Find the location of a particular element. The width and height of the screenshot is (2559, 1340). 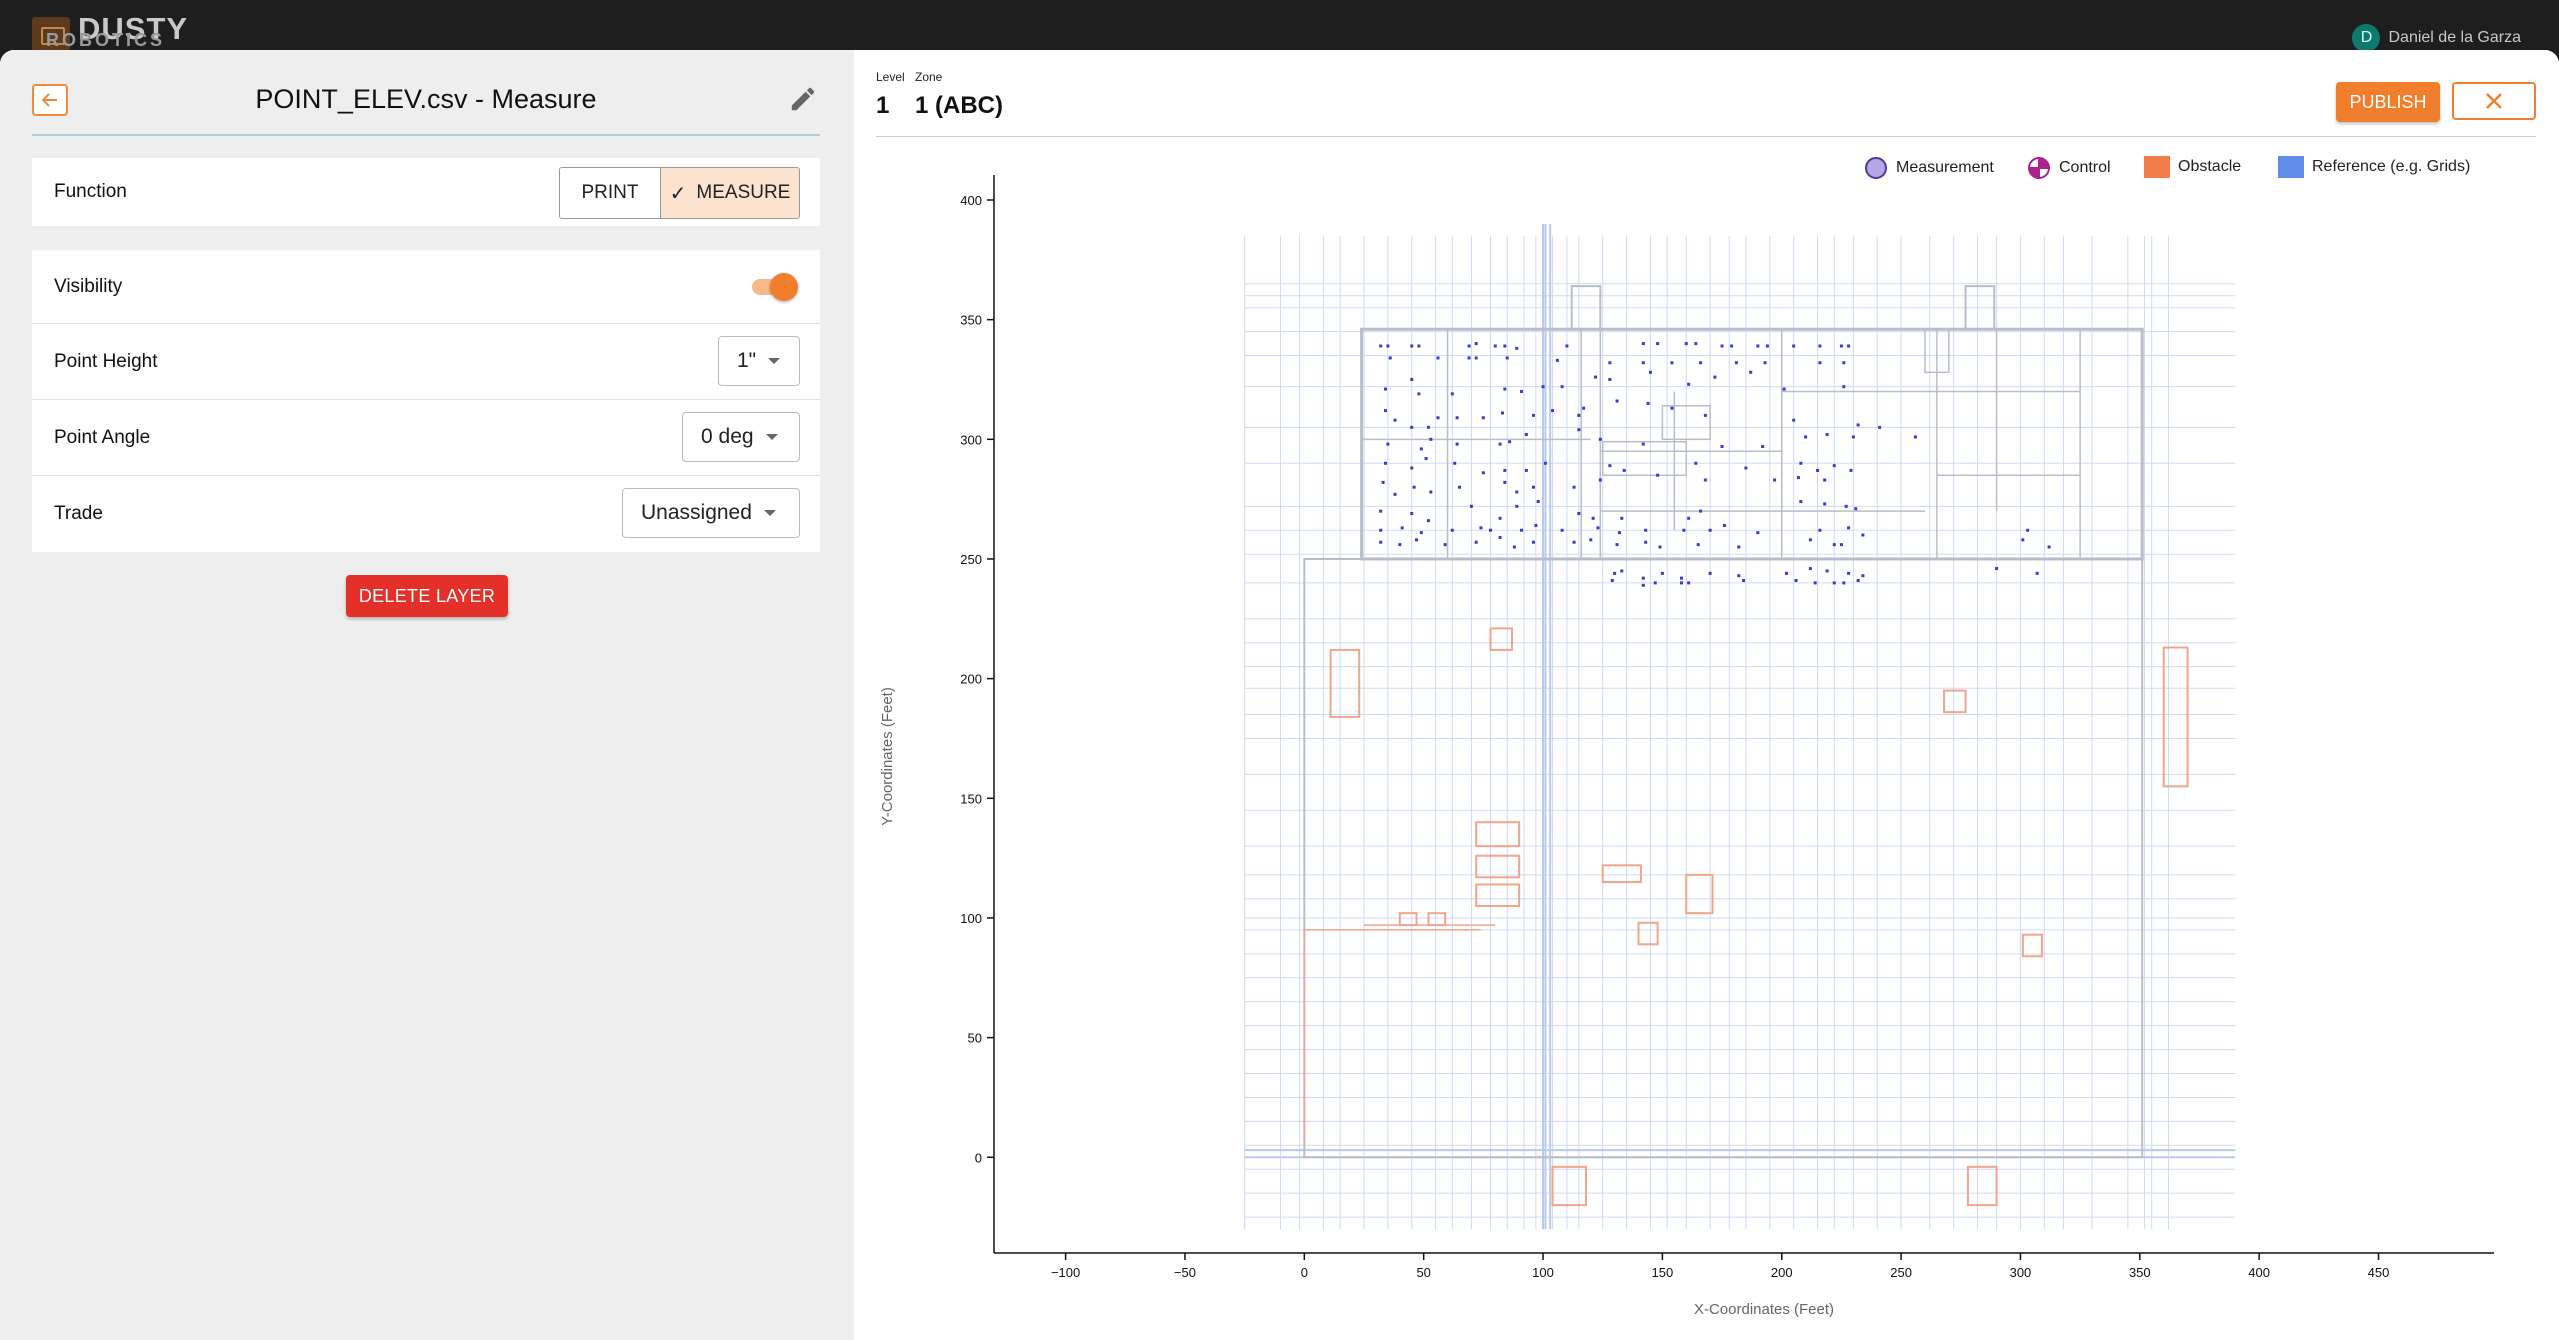

x-tick-label: 400 is located at coordinates (2259, 1272).